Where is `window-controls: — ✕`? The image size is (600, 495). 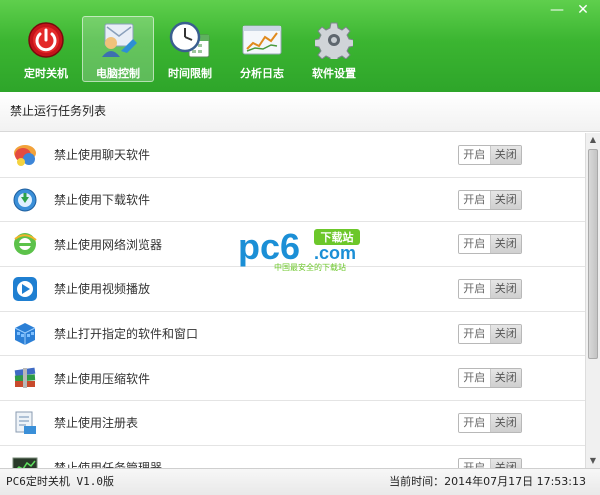 window-controls: — ✕ is located at coordinates (570, 10).